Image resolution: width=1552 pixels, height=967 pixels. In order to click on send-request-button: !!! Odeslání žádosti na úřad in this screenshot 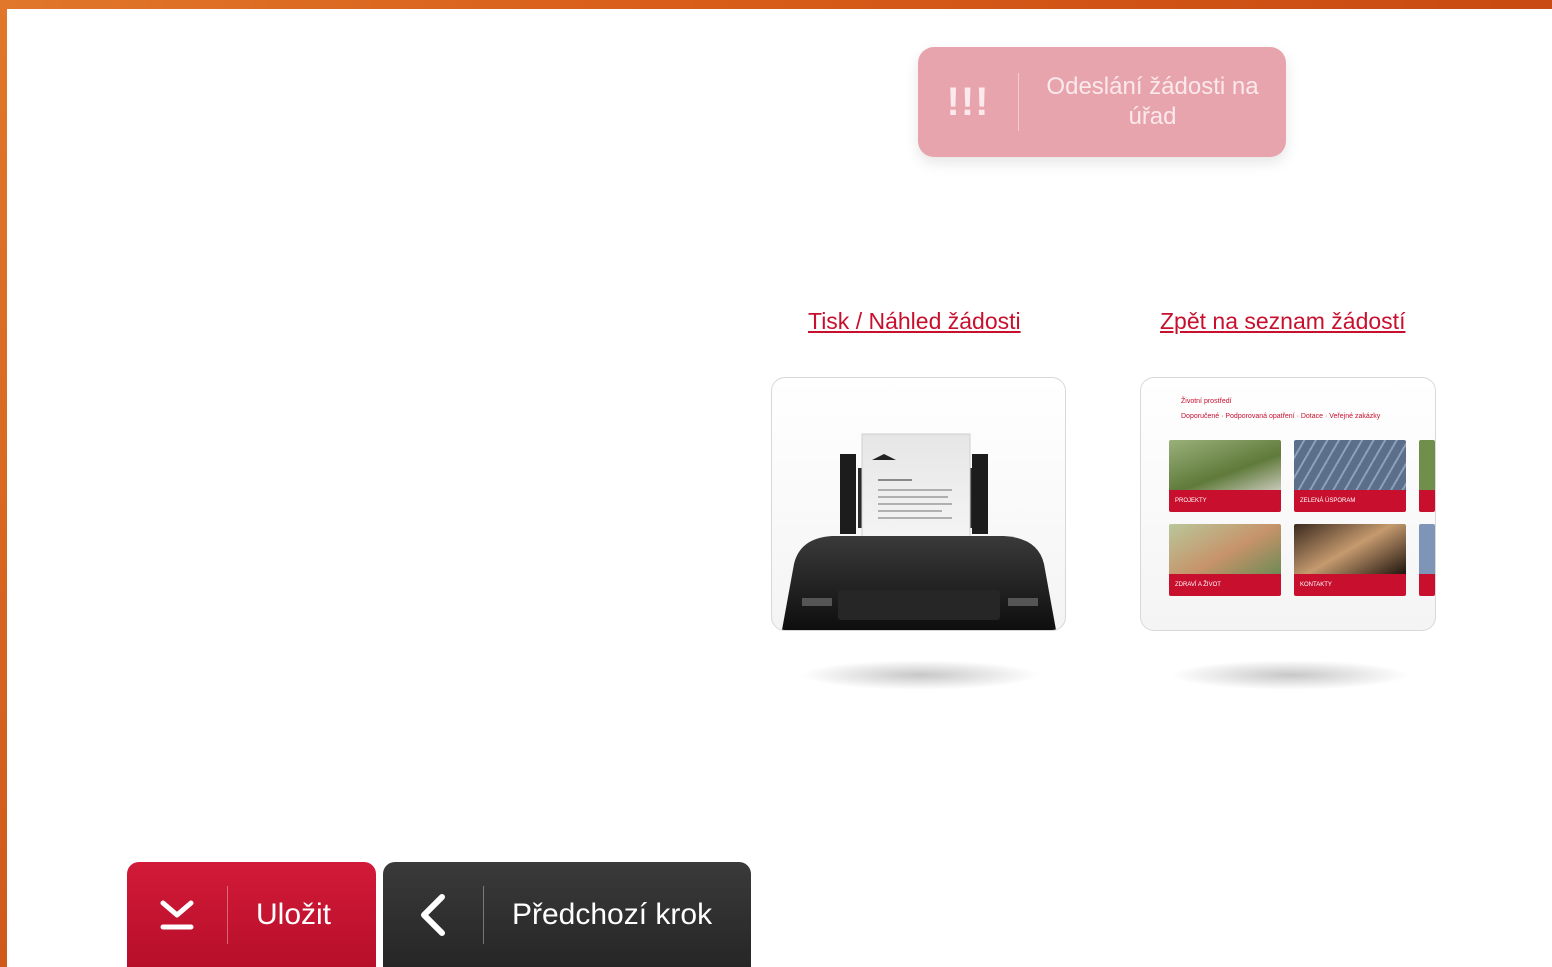, I will do `click(1102, 102)`.